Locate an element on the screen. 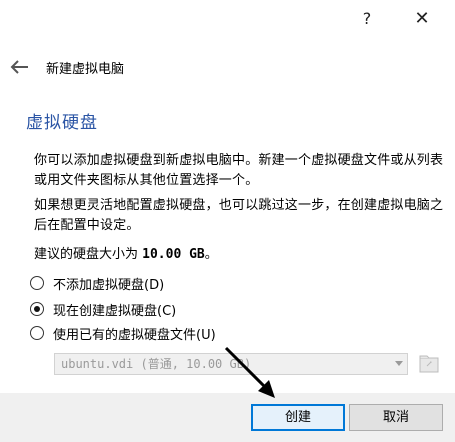 The height and width of the screenshot is (442, 455). chevron-down-icon is located at coordinates (399, 363).